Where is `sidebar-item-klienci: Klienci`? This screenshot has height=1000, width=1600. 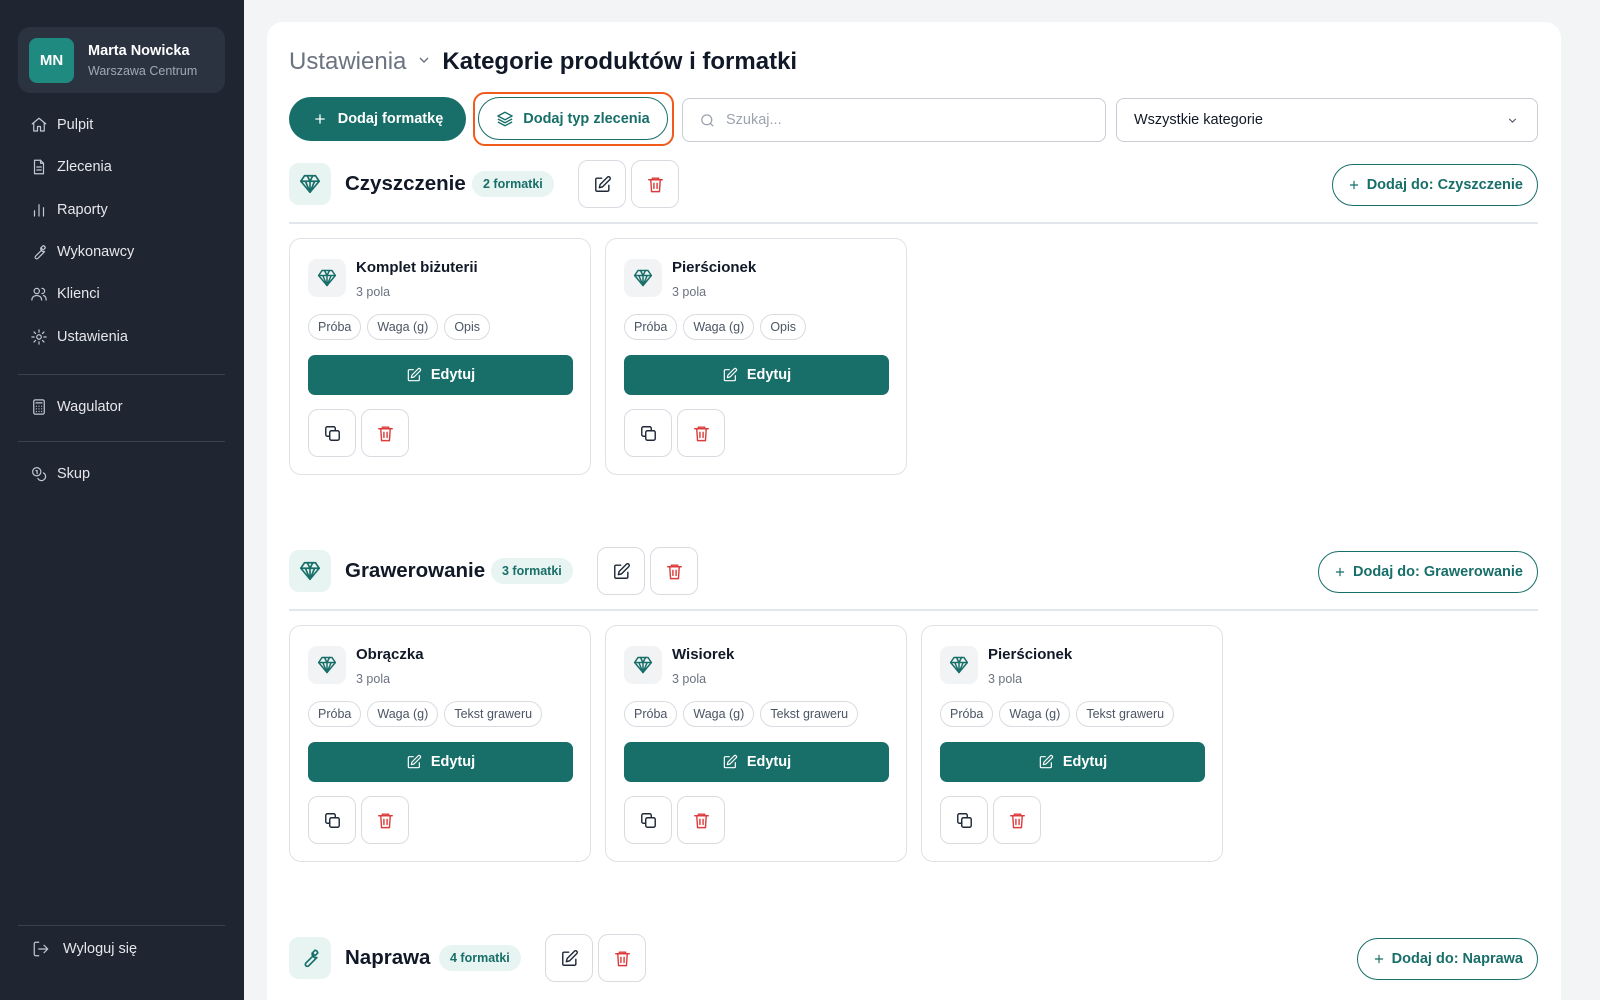
sidebar-item-klienci: Klienci is located at coordinates (65, 294).